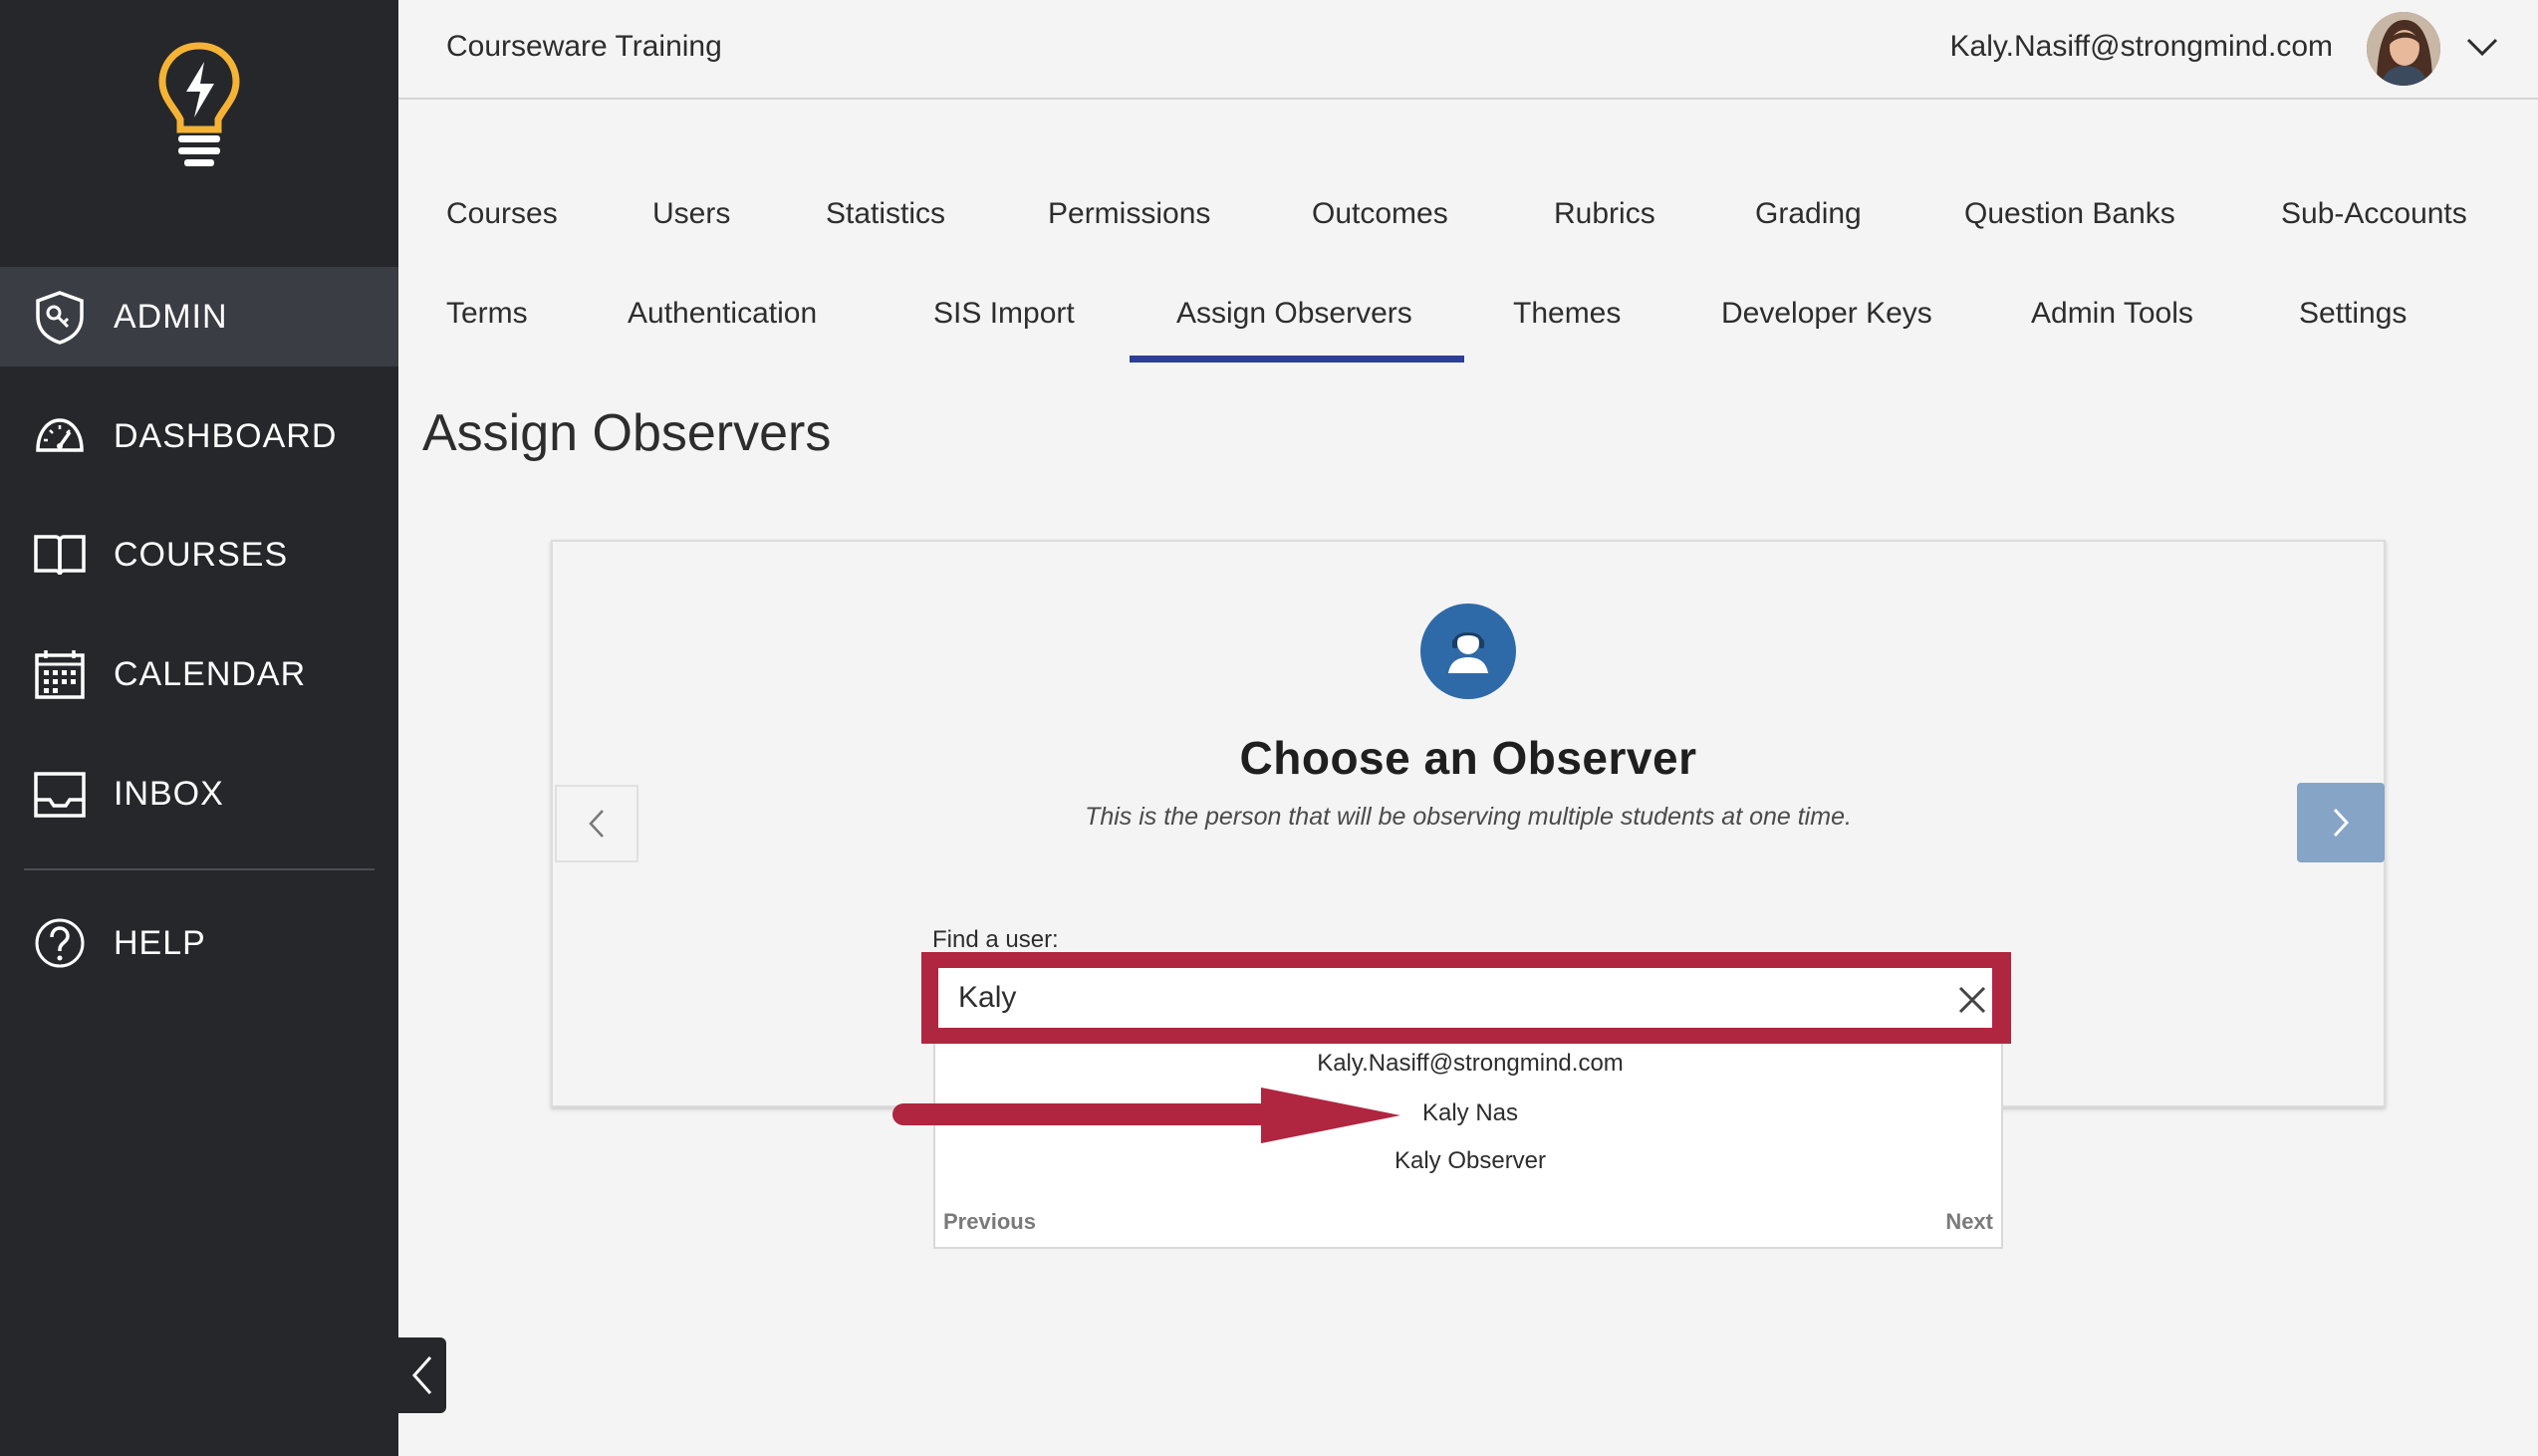 This screenshot has width=2538, height=1456. Describe the element at coordinates (1129, 214) in the screenshot. I see `tab-permissions: Permissions` at that location.